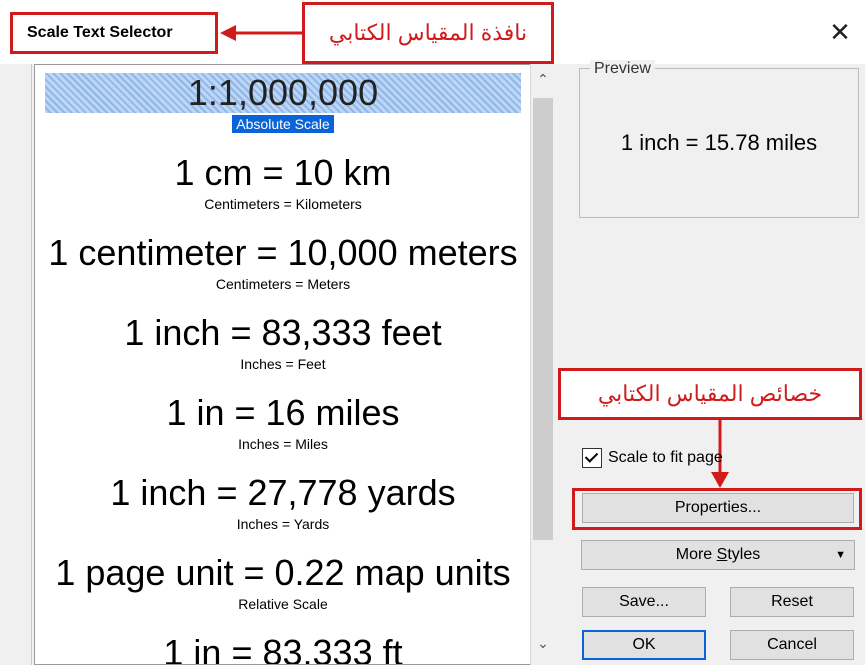 The width and height of the screenshot is (865, 665). What do you see at coordinates (16, 364) in the screenshot?
I see `left-strip` at bounding box center [16, 364].